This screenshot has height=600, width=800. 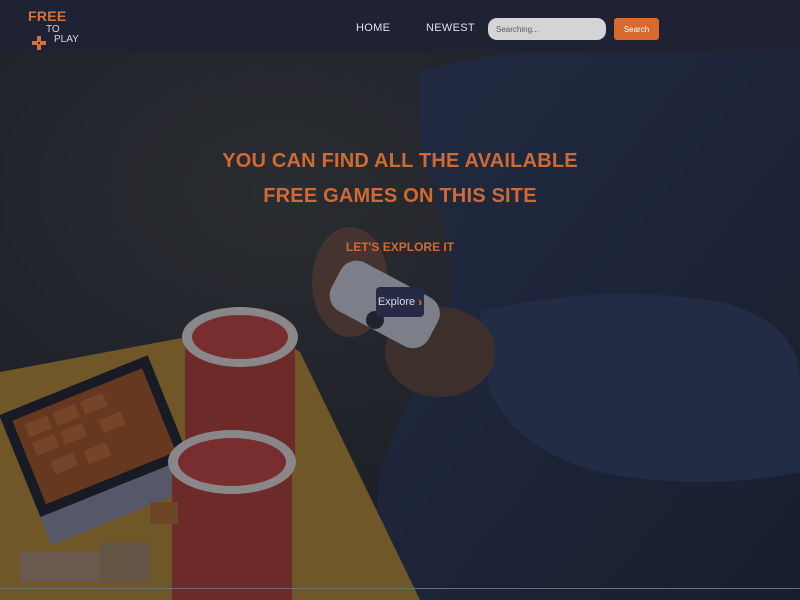 What do you see at coordinates (636, 29) in the screenshot?
I see `search-button: Search` at bounding box center [636, 29].